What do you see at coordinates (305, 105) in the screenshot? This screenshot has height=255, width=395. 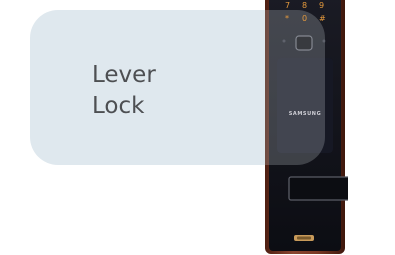 I see `lock-screen` at bounding box center [305, 105].